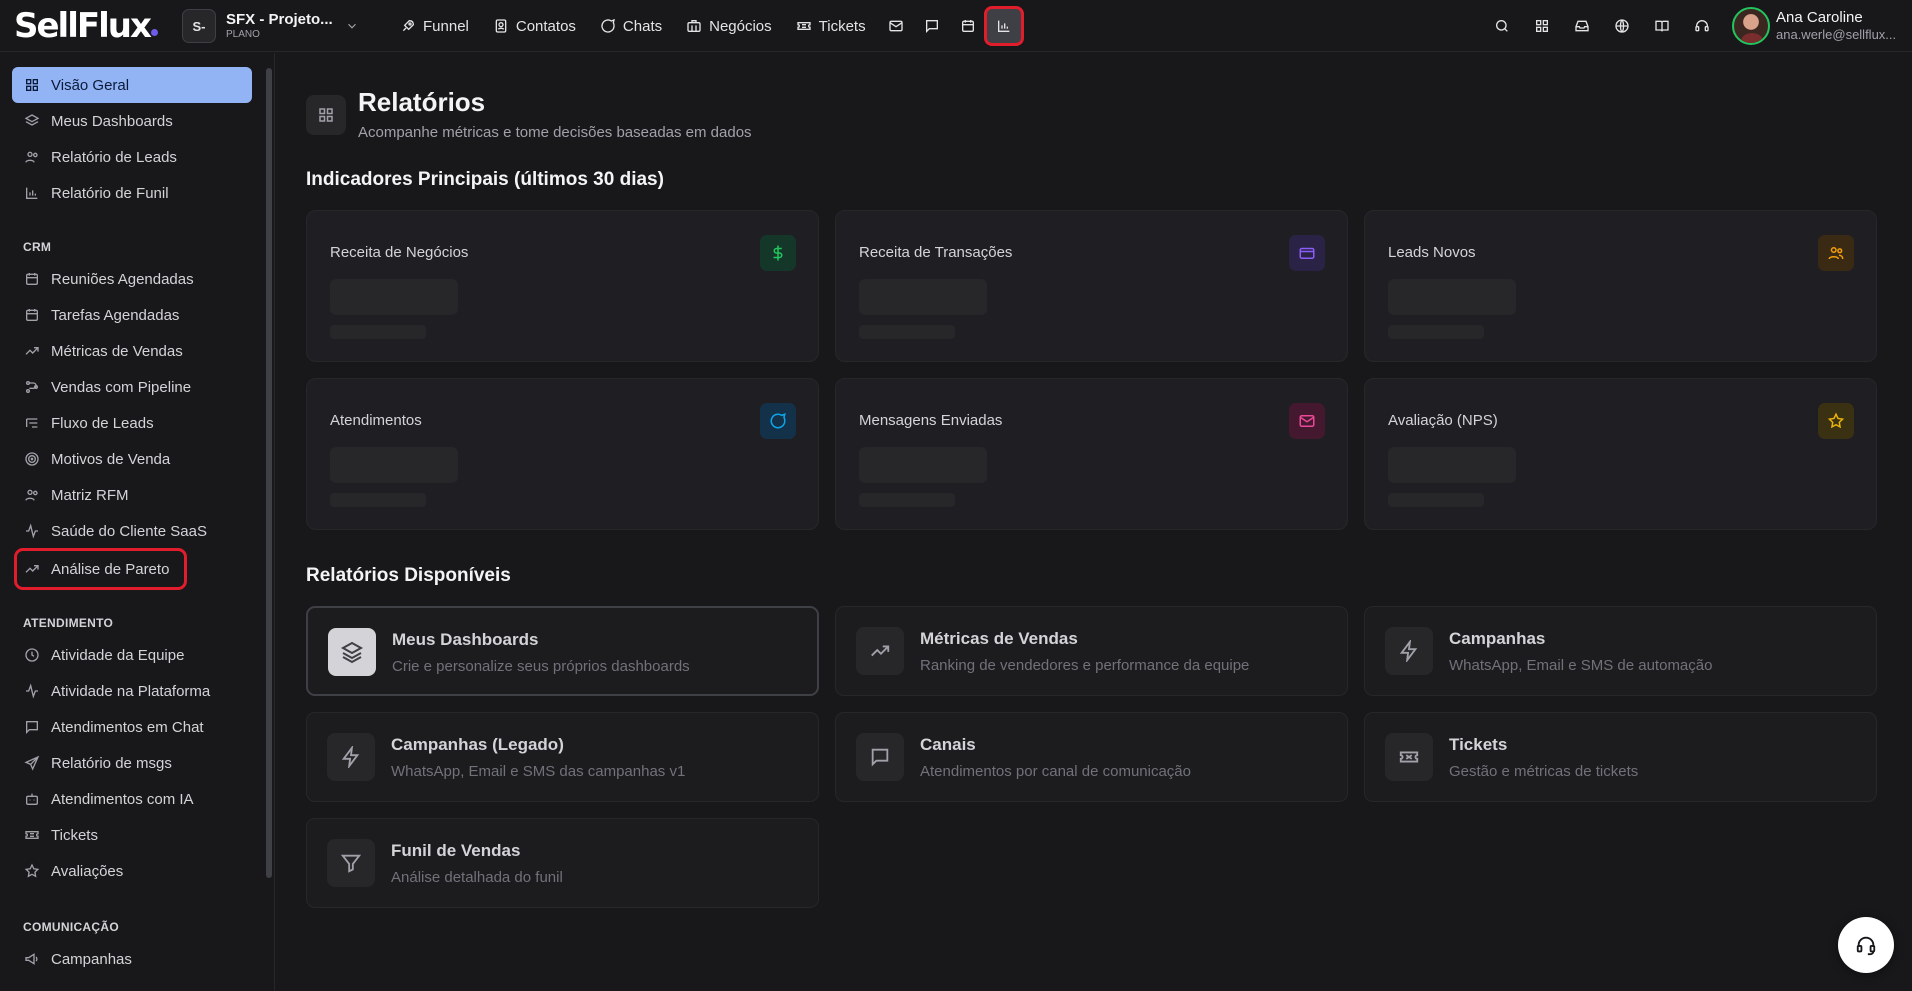  I want to click on sidebar-item-matriz-rfm: Matriz RFM, so click(132, 495).